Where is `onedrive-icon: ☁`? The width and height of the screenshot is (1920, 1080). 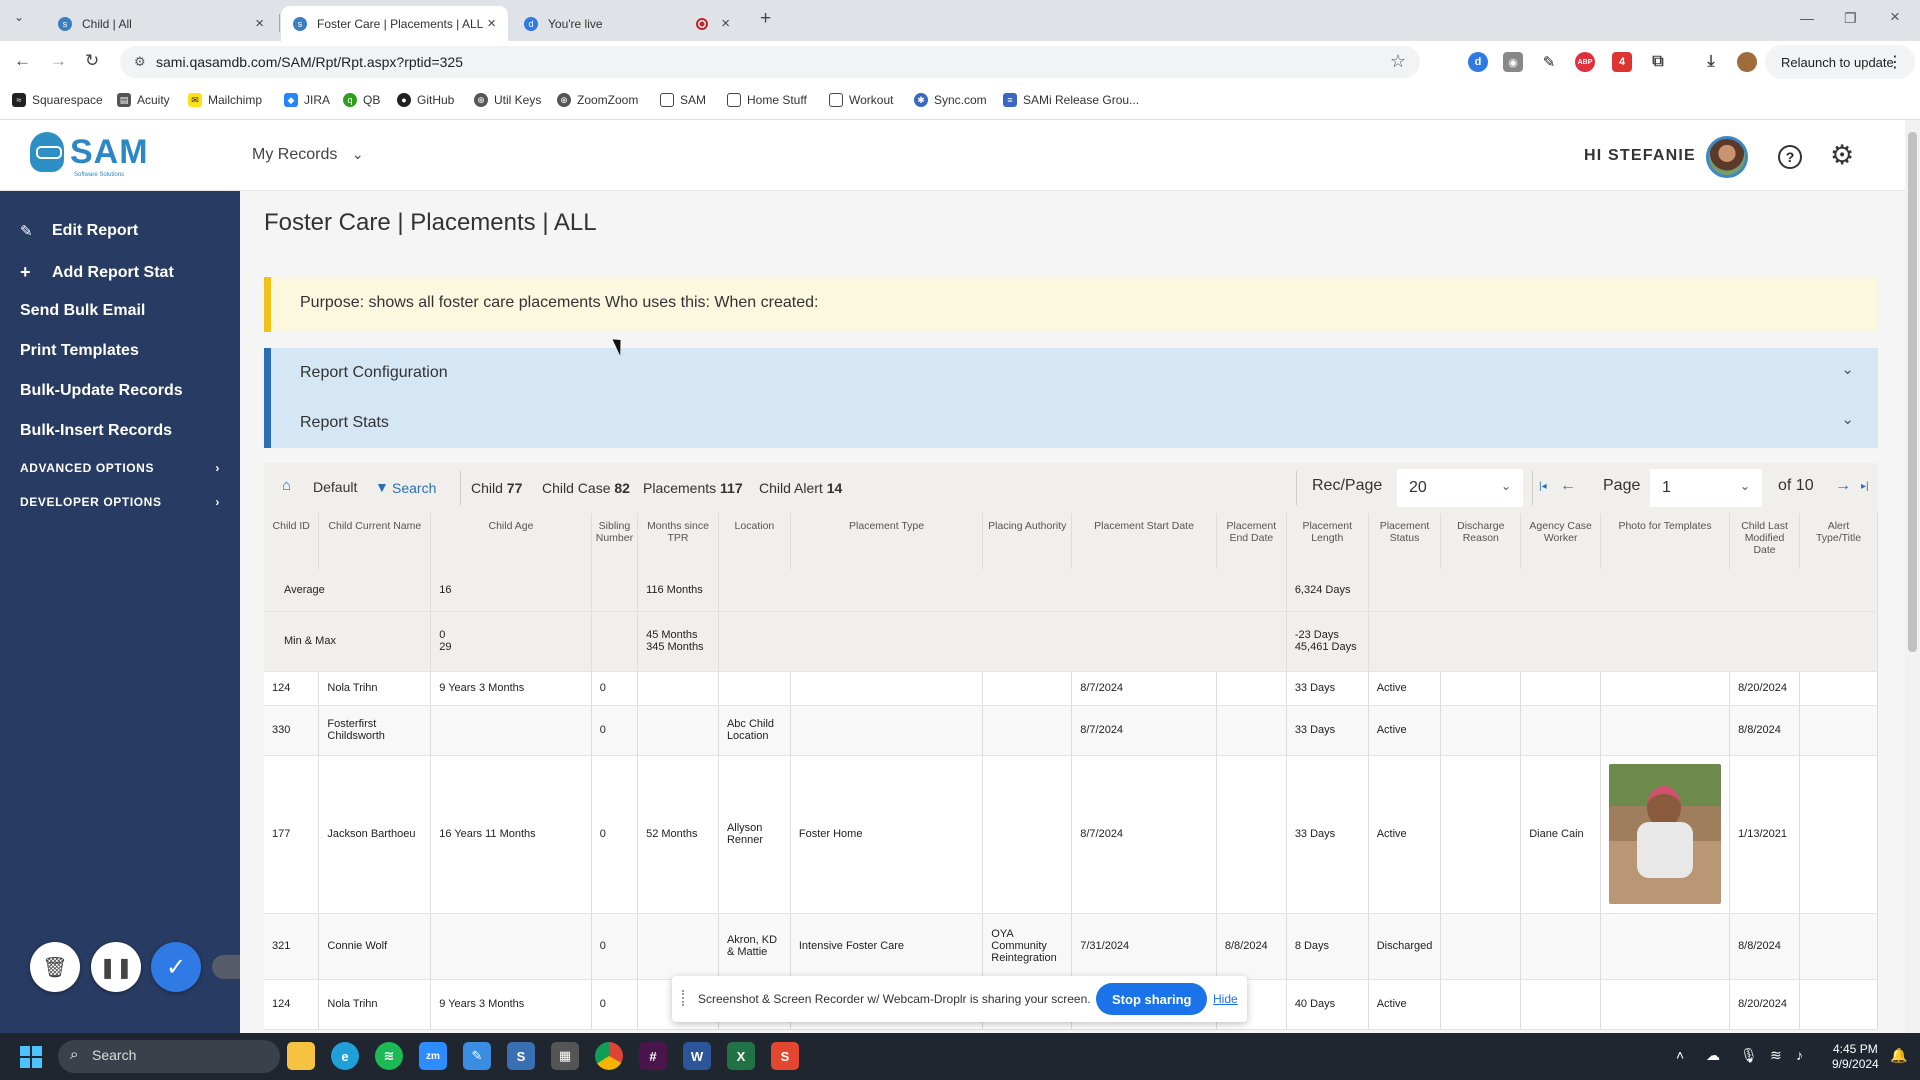
onedrive-icon: ☁ is located at coordinates (1713, 1055).